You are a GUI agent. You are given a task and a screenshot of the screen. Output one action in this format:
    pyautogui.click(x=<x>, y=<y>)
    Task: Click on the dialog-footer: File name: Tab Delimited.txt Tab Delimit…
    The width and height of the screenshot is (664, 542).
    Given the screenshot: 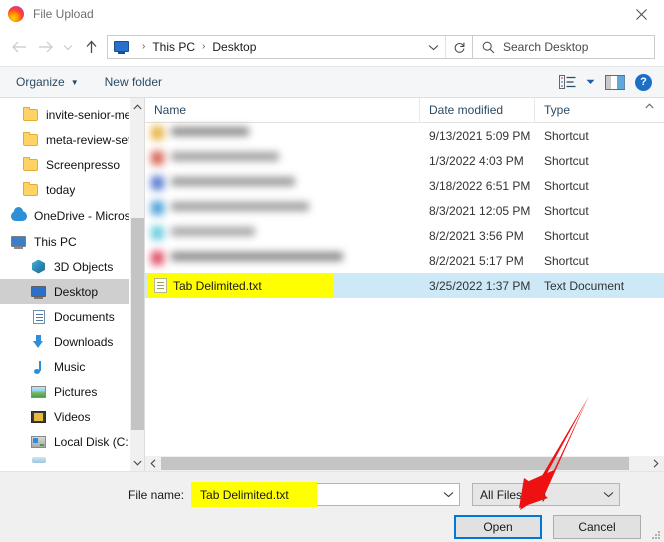 What is the action you would take?
    pyautogui.click(x=332, y=506)
    